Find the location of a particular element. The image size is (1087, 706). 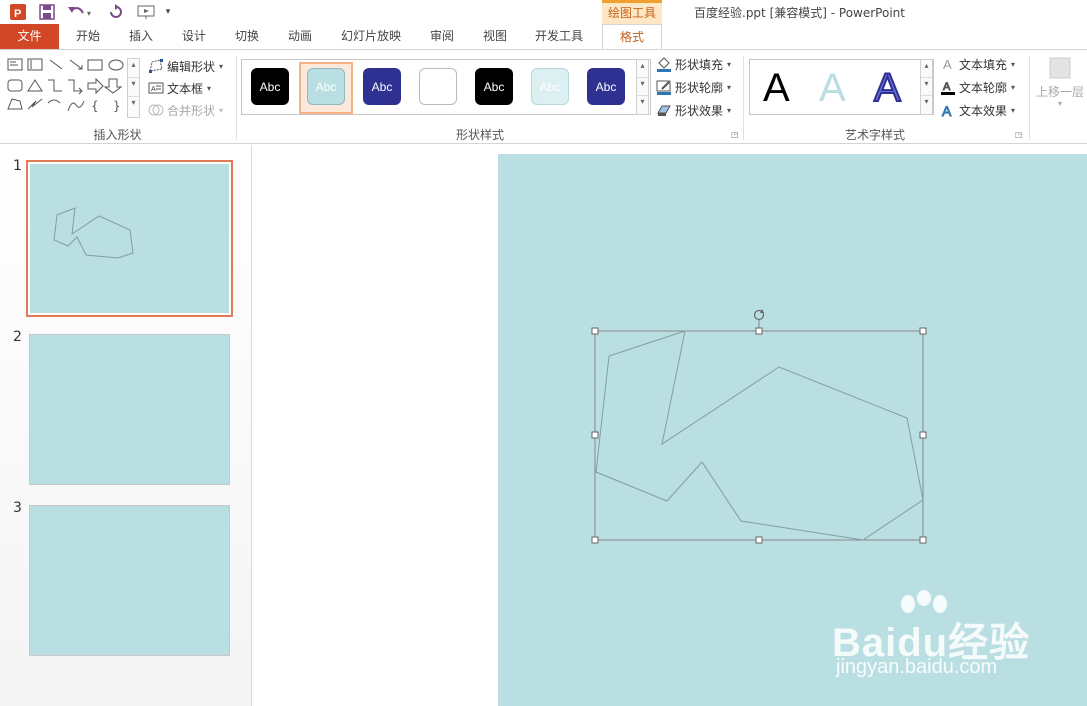

shape-styles-dialog-launcher-icon: ◳ is located at coordinates (735, 134).